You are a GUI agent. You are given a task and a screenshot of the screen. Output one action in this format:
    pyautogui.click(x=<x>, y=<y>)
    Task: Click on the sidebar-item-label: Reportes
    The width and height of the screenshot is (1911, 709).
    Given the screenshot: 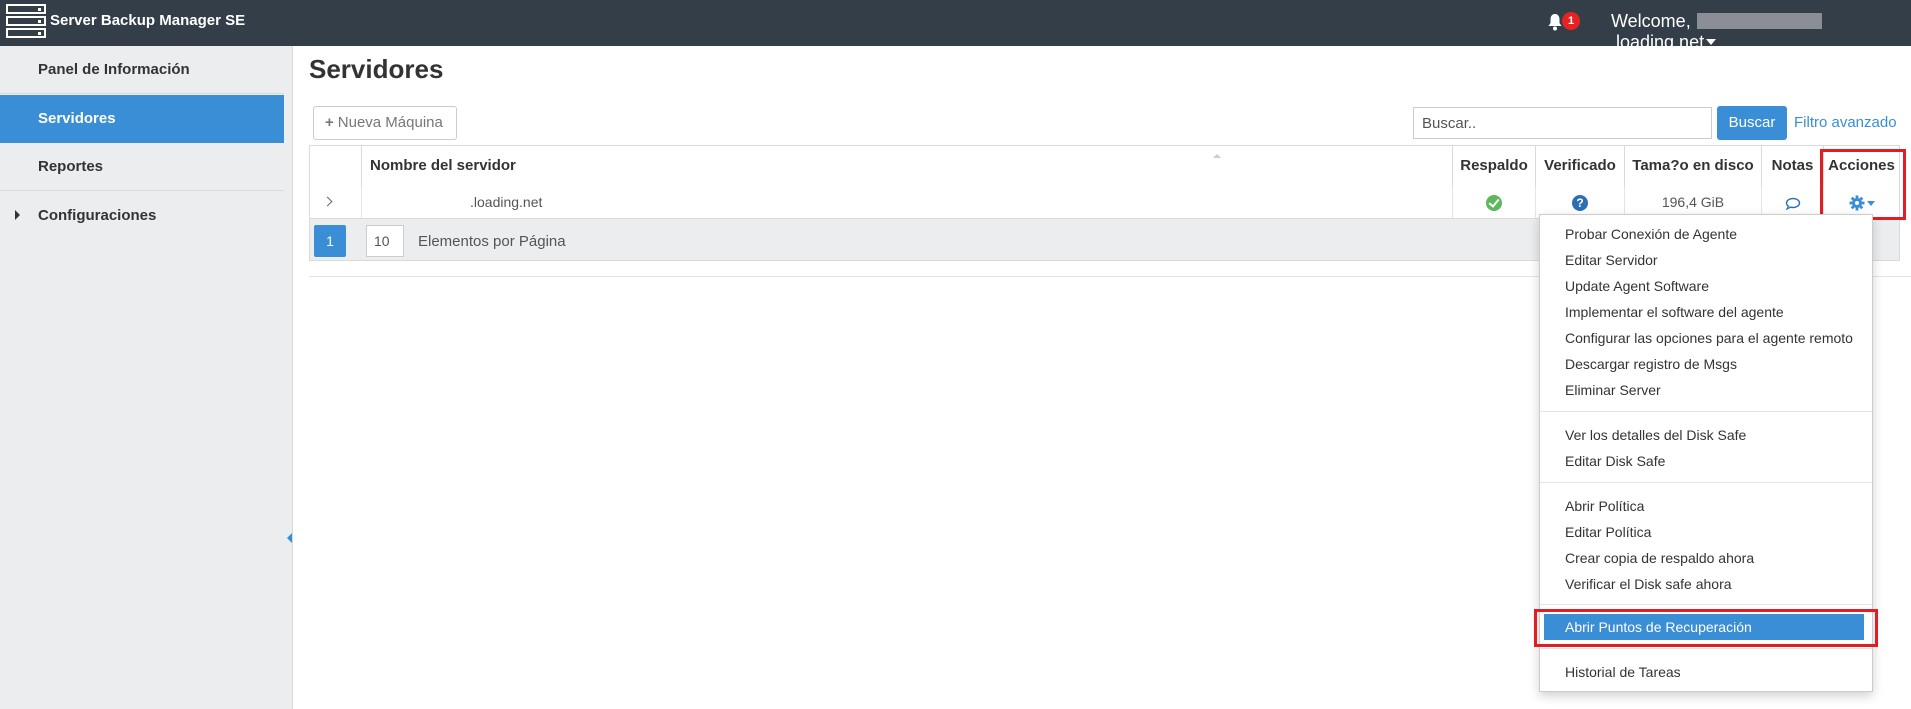 What is the action you would take?
    pyautogui.click(x=71, y=166)
    